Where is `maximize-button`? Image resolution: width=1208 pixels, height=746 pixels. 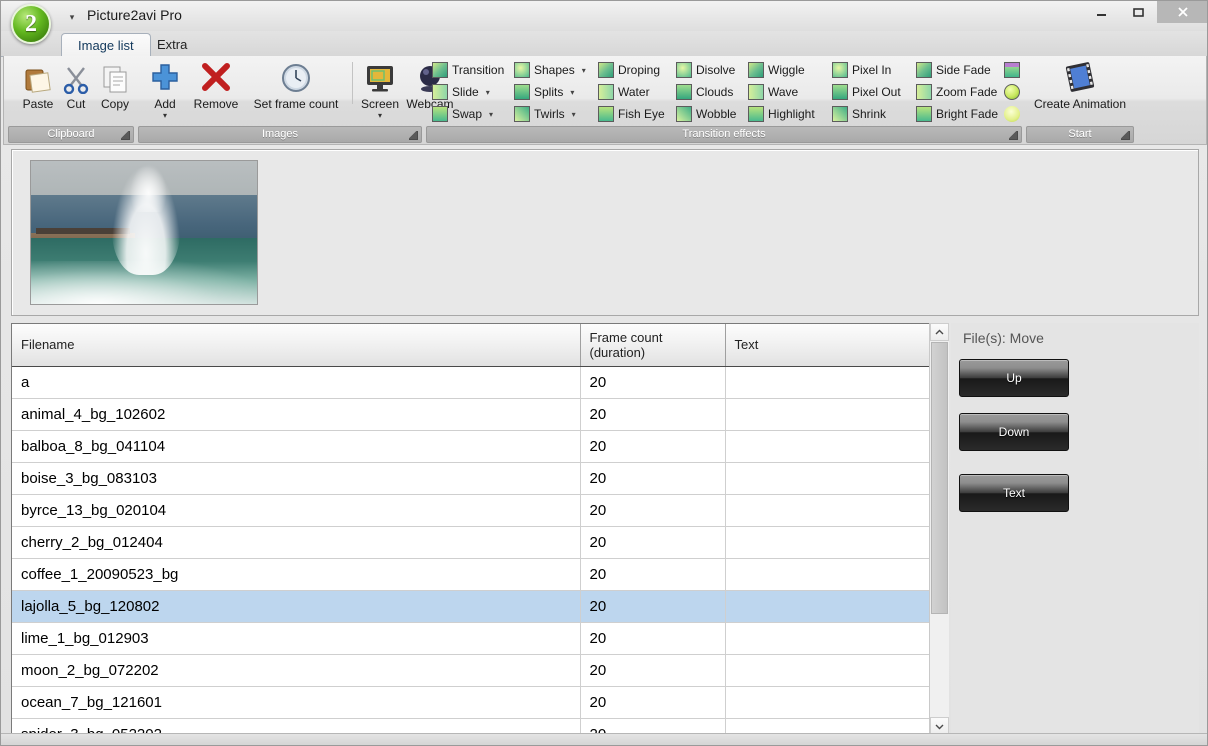
maximize-button is located at coordinates (1138, 12).